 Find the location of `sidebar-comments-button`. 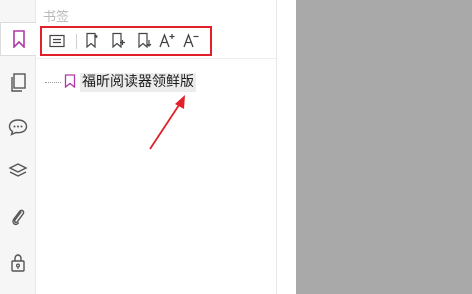

sidebar-comments-button is located at coordinates (18, 127).